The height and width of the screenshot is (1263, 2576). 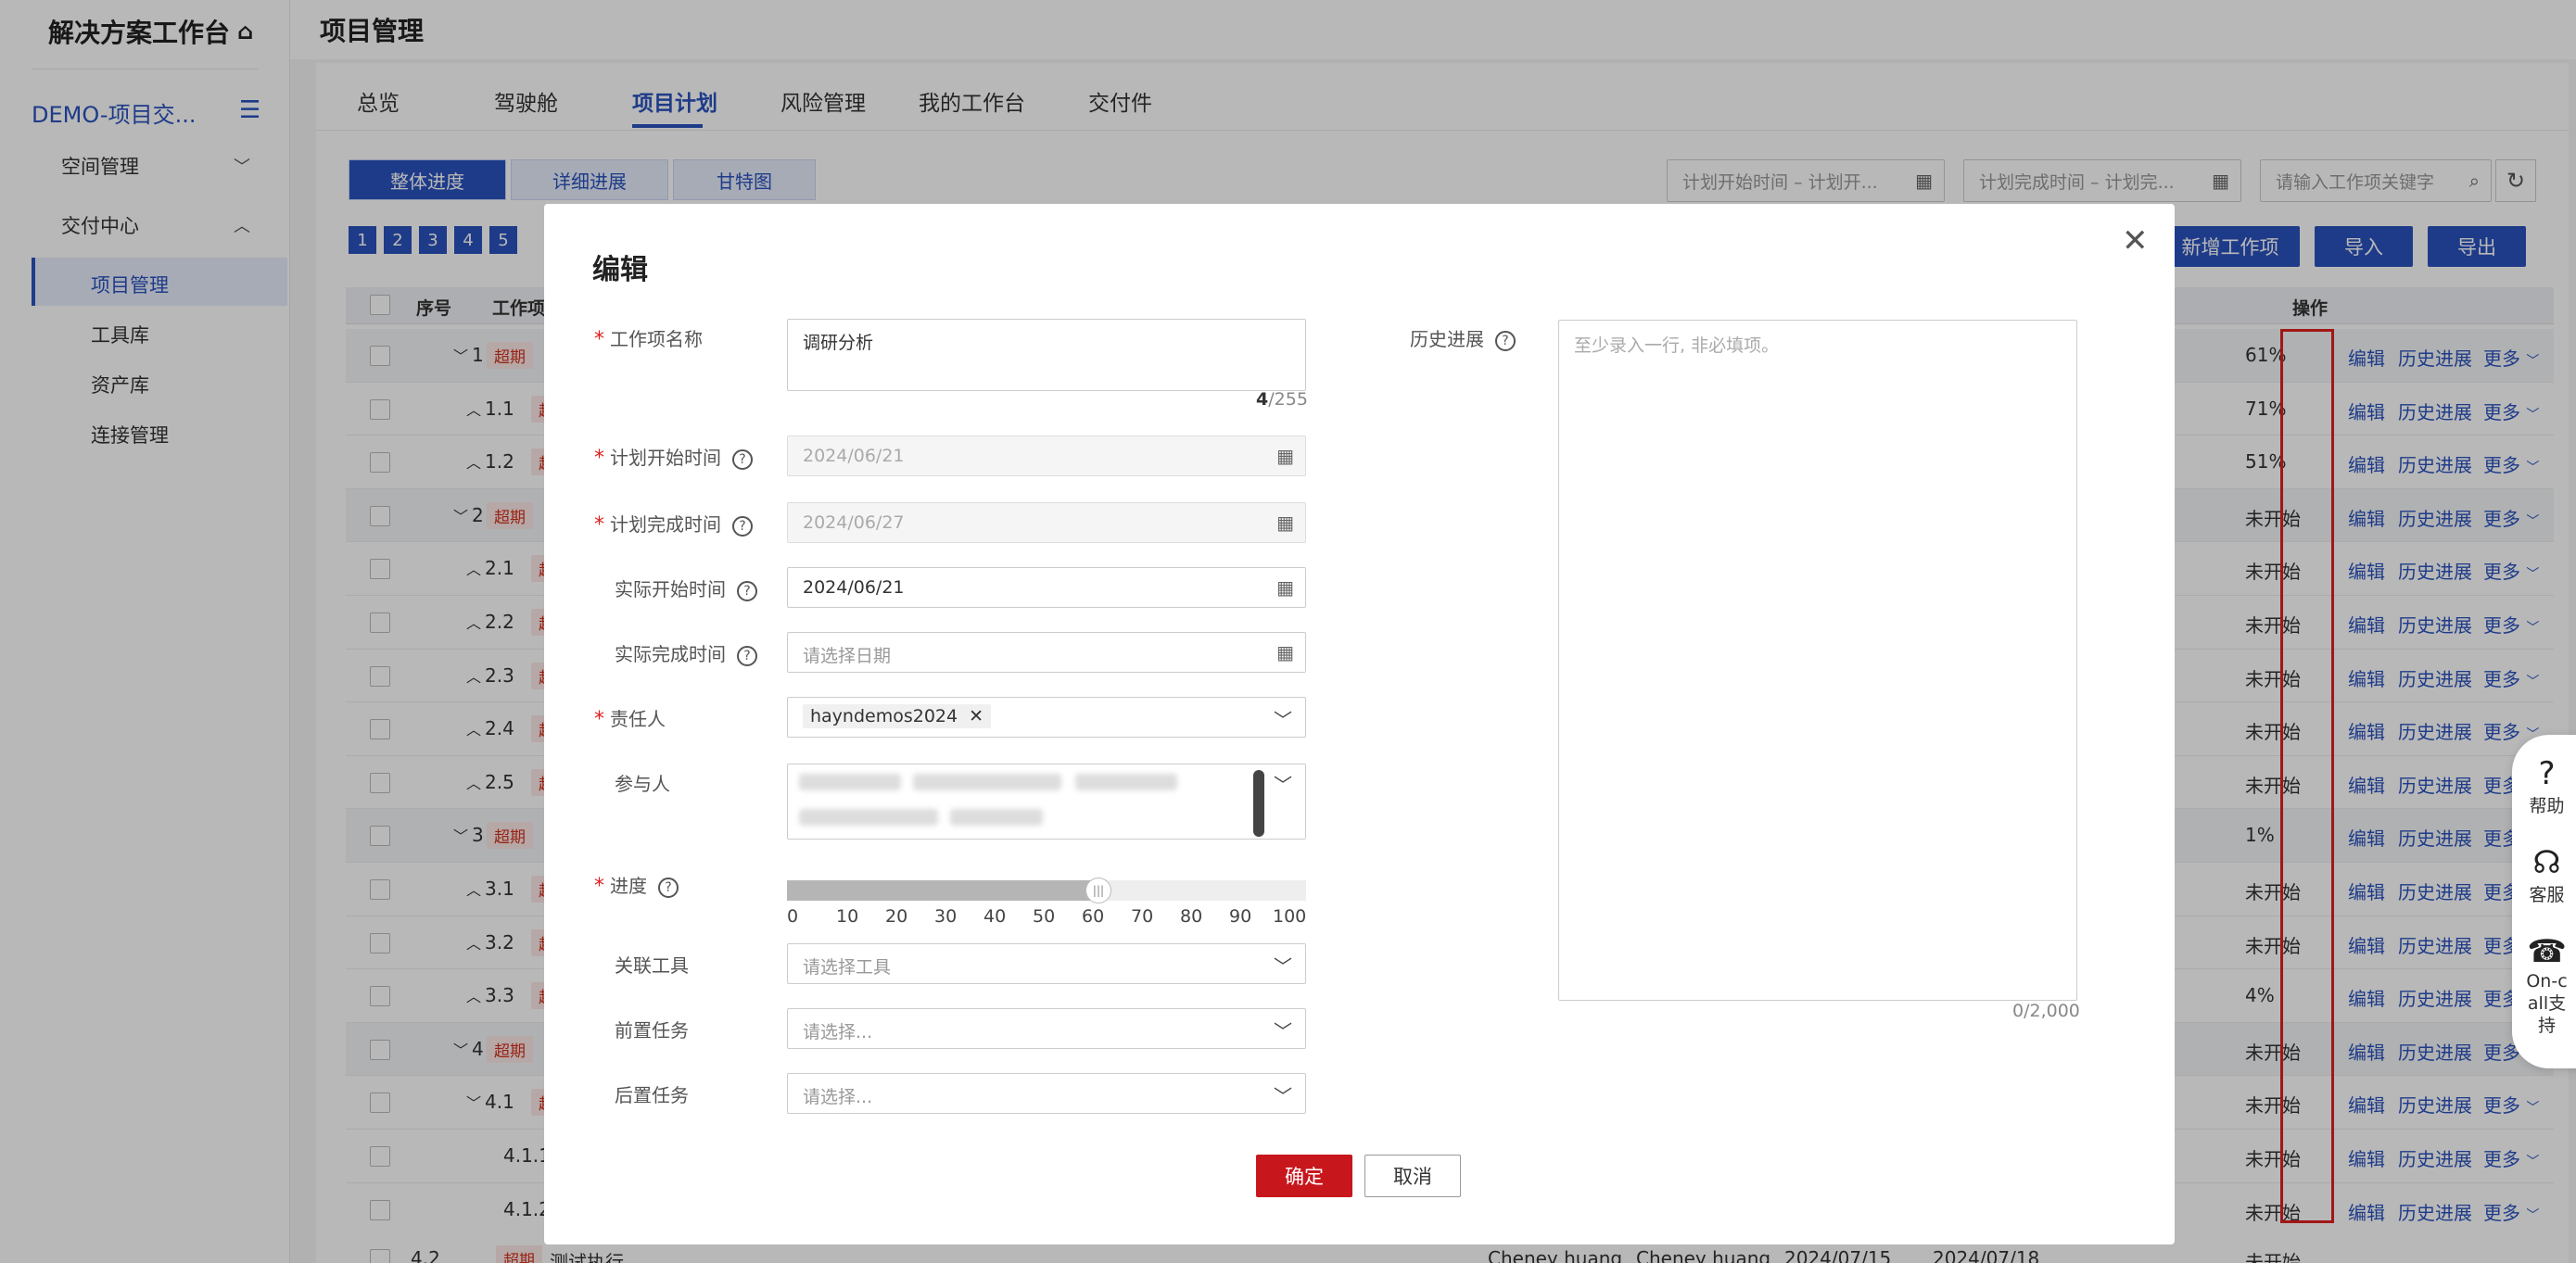 I want to click on actual-end-input: 请选择日期 ▦, so click(x=1046, y=652).